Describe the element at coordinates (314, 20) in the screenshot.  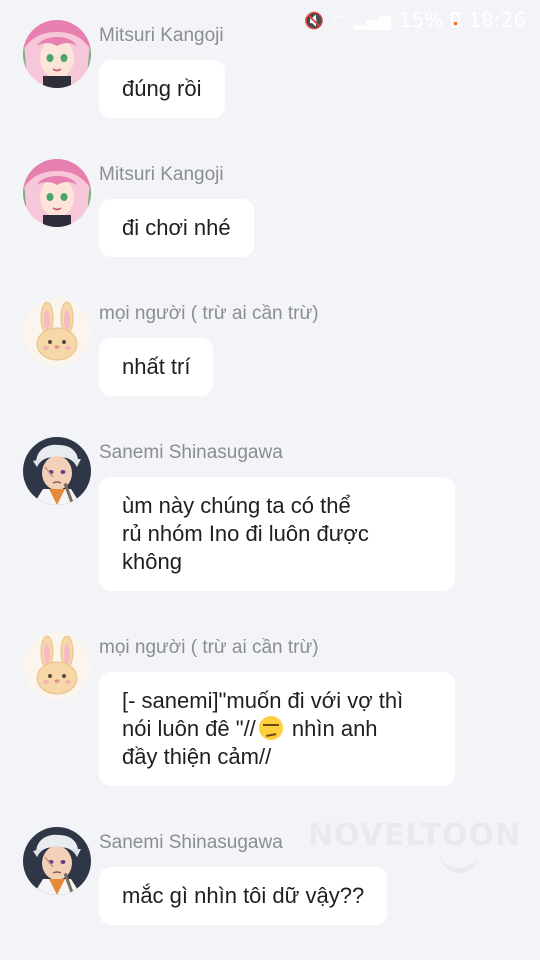
I see `mute-icon: 🔇` at that location.